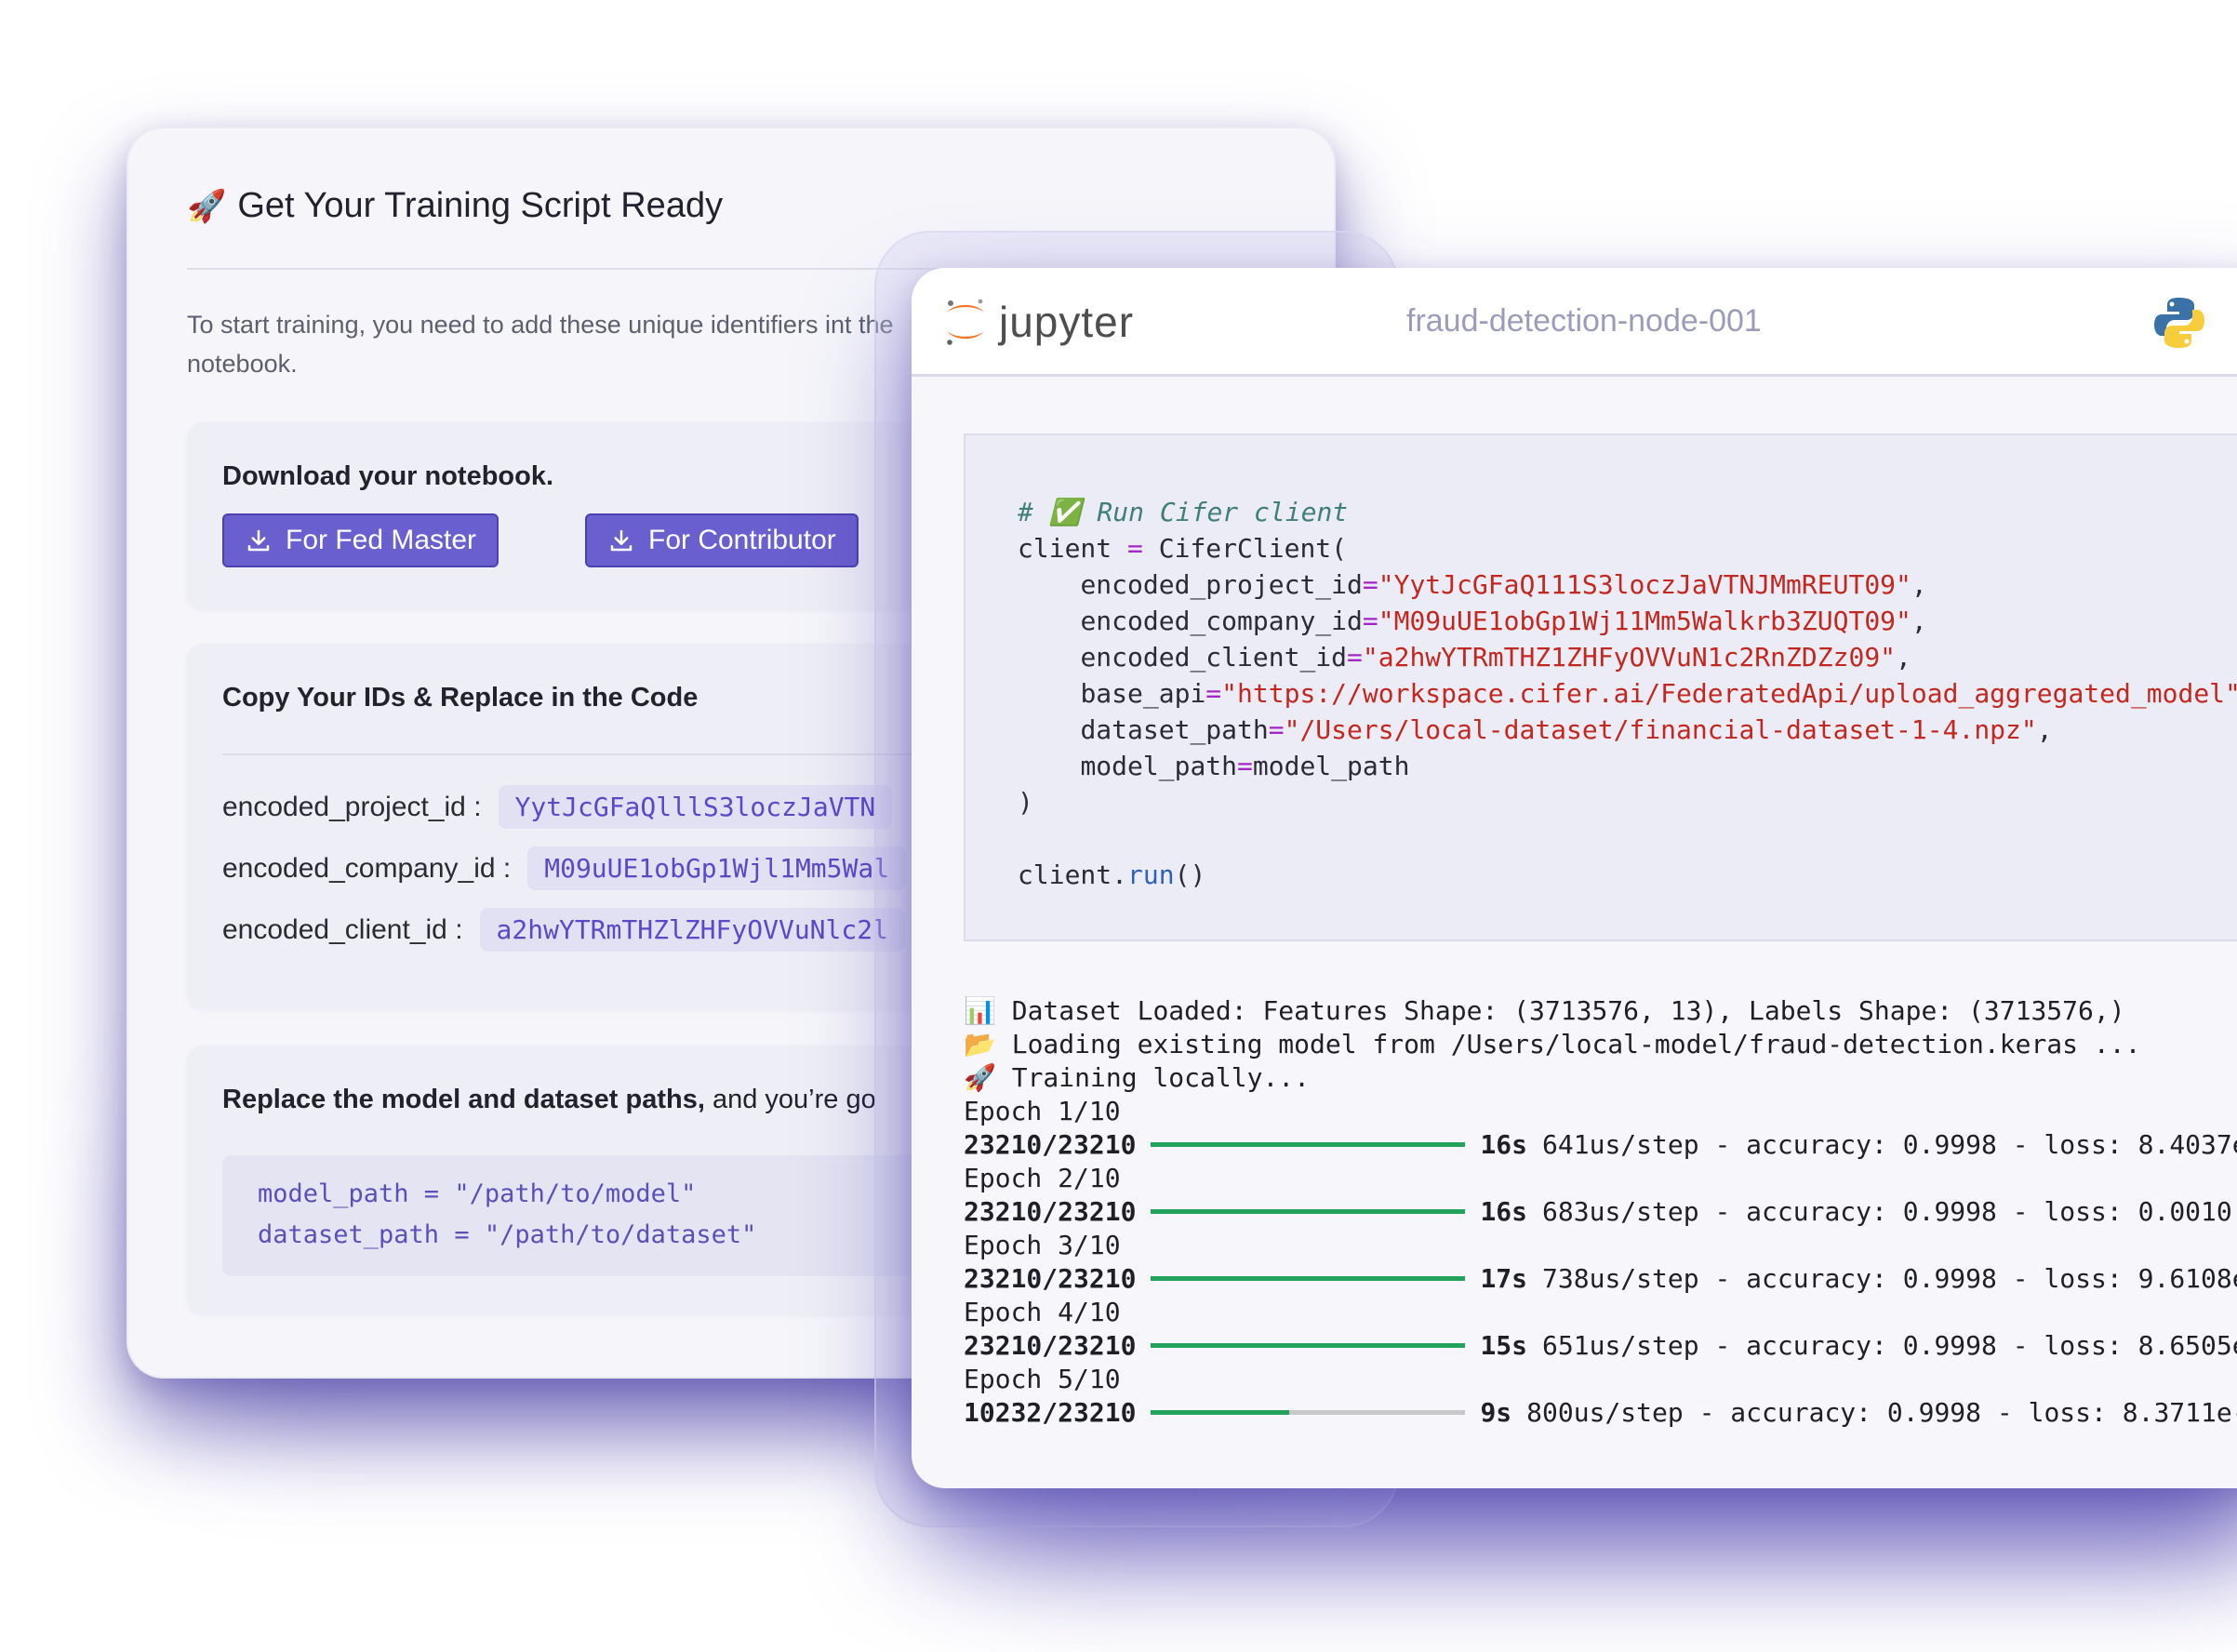 This screenshot has width=2237, height=1652. Describe the element at coordinates (1881, 1412) in the screenshot. I see `epoch-metrics: 800us/step - accuracy: 0.9998 - loss` at that location.